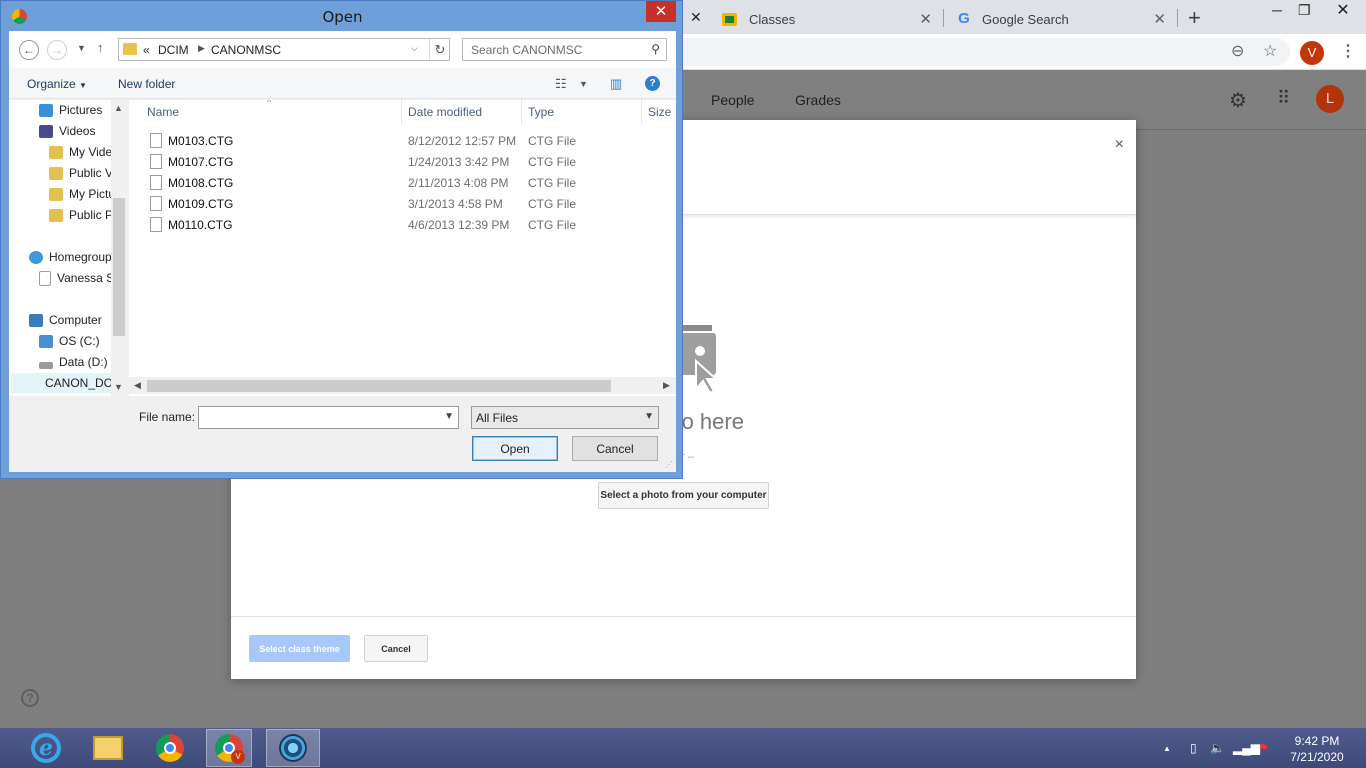  What do you see at coordinates (1263, 748) in the screenshot?
I see `action-center-flag-icon: ⚑` at bounding box center [1263, 748].